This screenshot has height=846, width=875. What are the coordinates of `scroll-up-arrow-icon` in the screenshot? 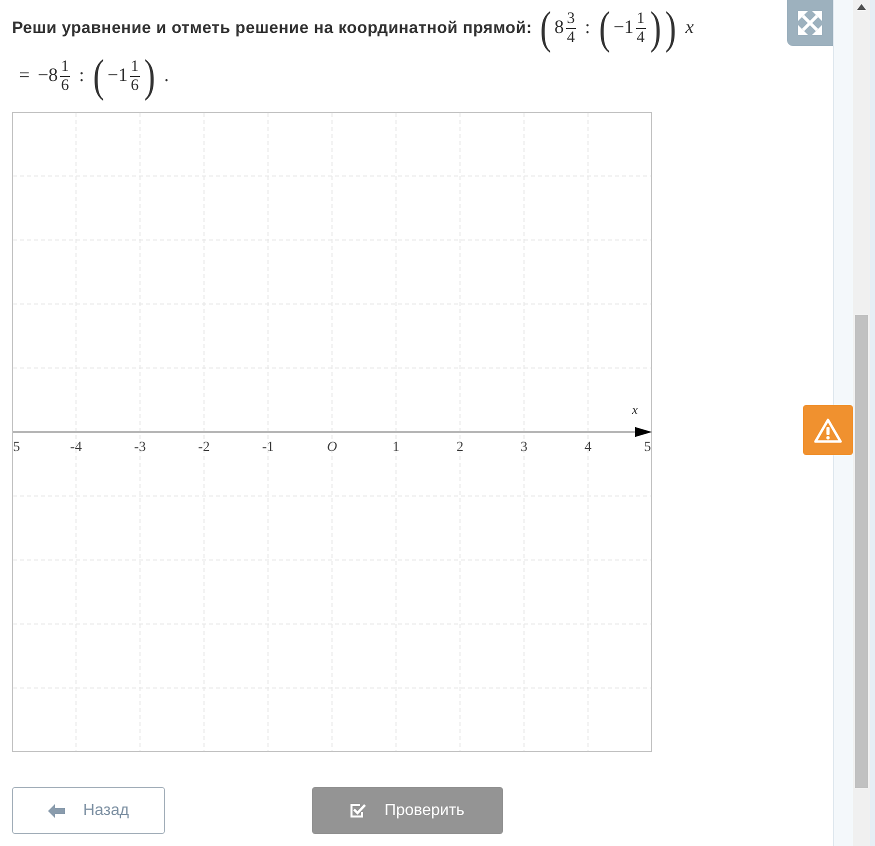 It's located at (861, 7).